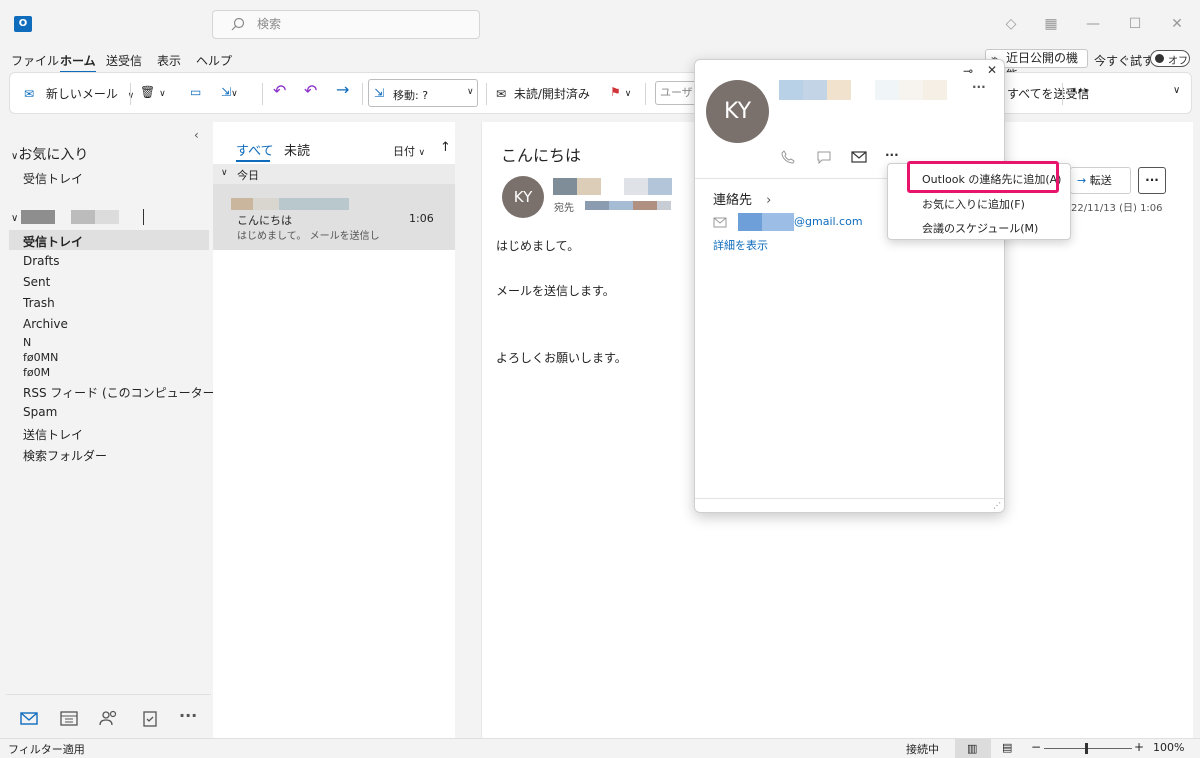  What do you see at coordinates (1177, 24) in the screenshot?
I see `close-window-button: ✕` at bounding box center [1177, 24].